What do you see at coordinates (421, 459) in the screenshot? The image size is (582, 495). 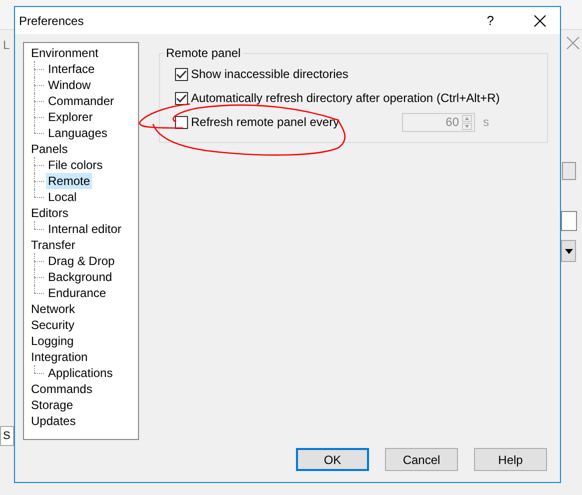 I see `dialog-button: Cancel` at bounding box center [421, 459].